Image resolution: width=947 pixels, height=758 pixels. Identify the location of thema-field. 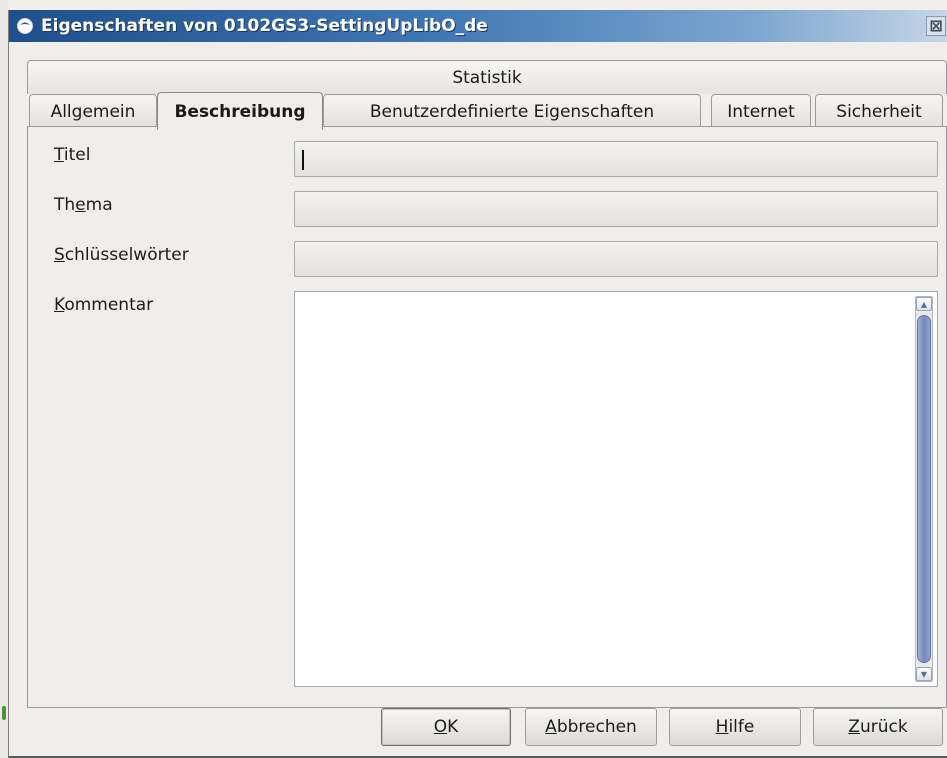
(616, 209).